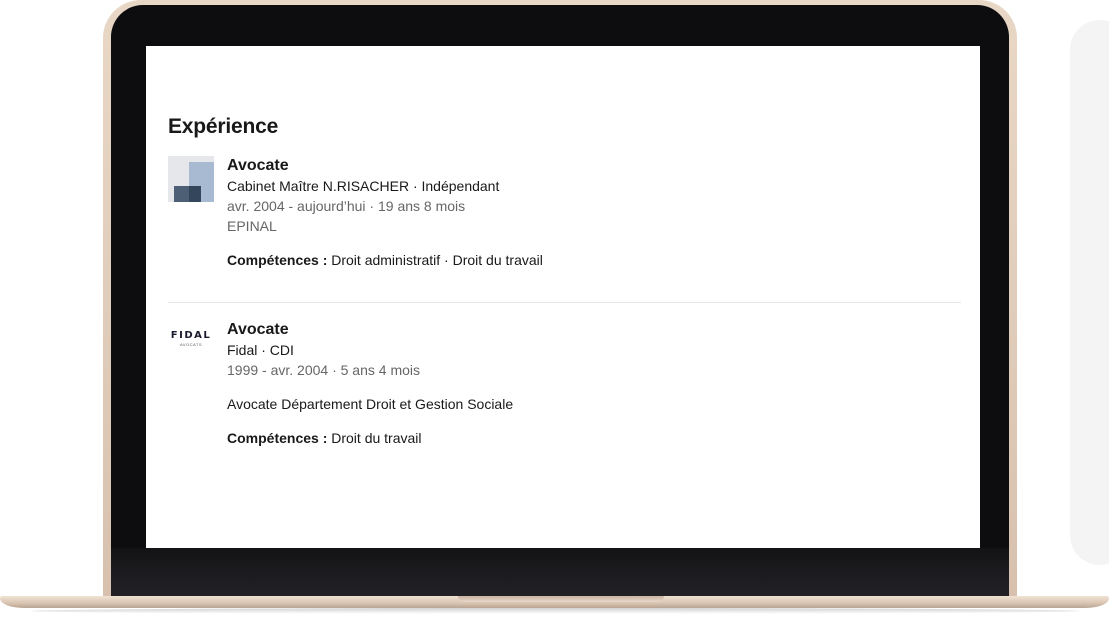 The height and width of the screenshot is (617, 1109). I want to click on date-range: 1999 - avr. 2004 · 5 ans 4 mois, so click(323, 370).